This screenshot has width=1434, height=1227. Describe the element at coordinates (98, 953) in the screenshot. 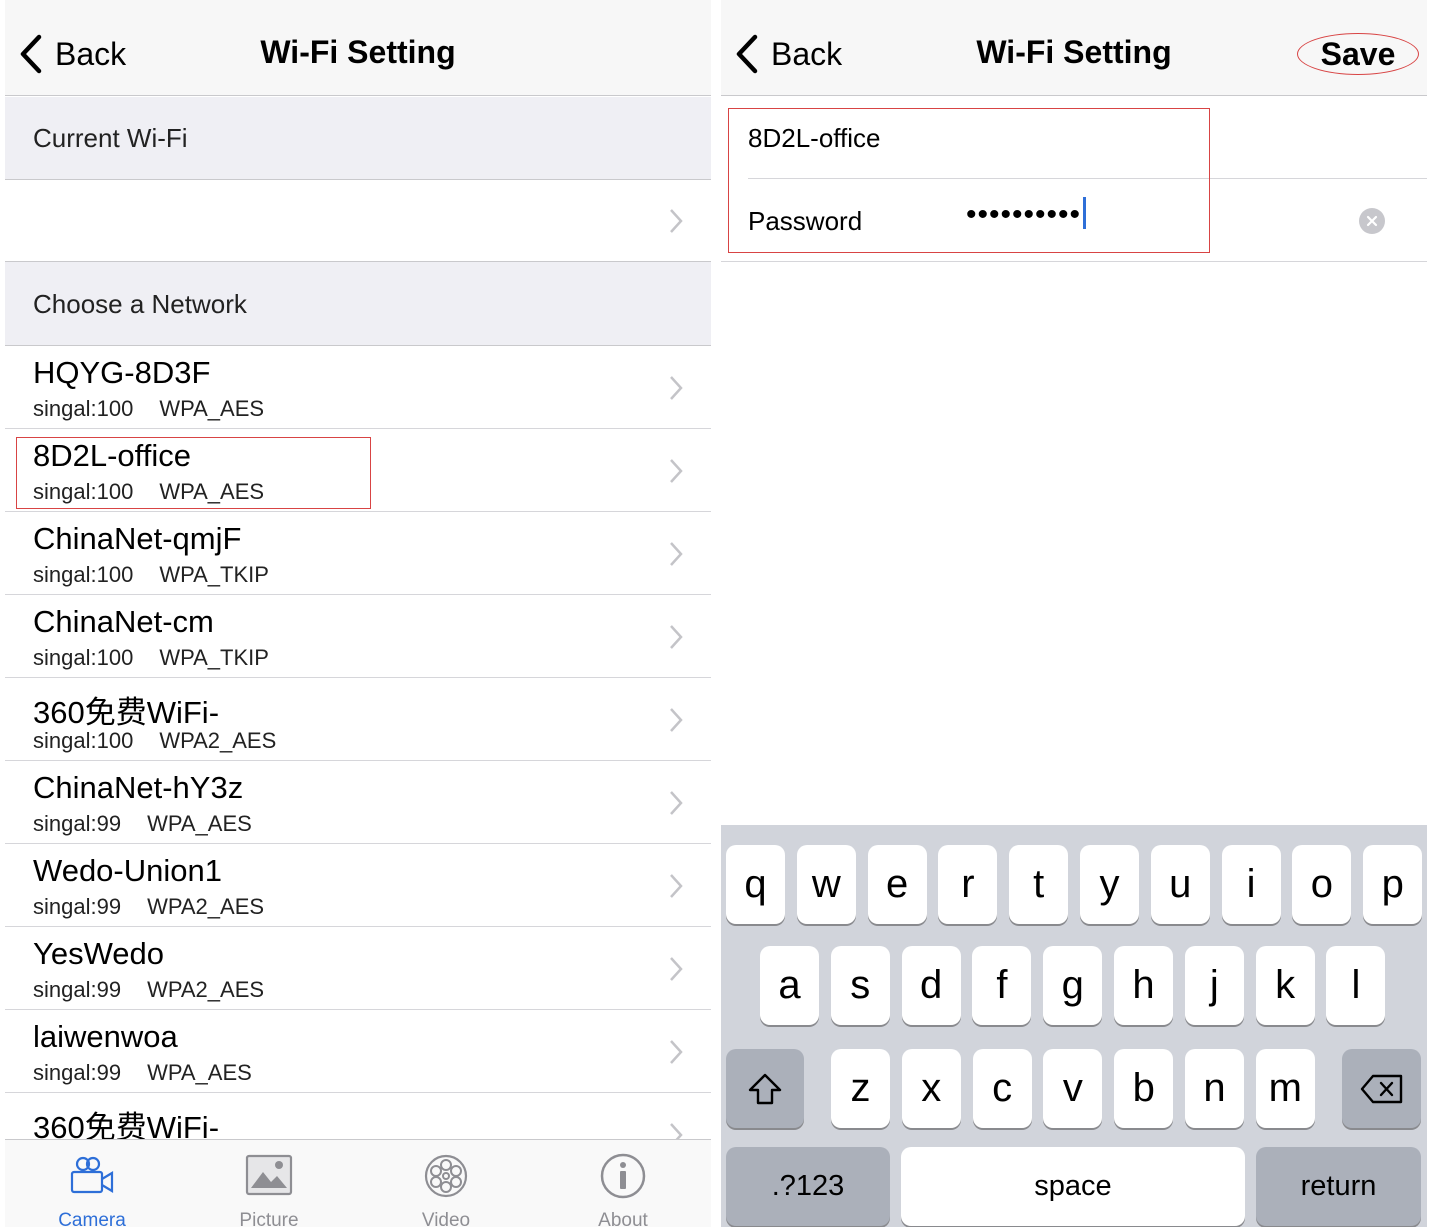

I see `network-name: YesWedo` at that location.